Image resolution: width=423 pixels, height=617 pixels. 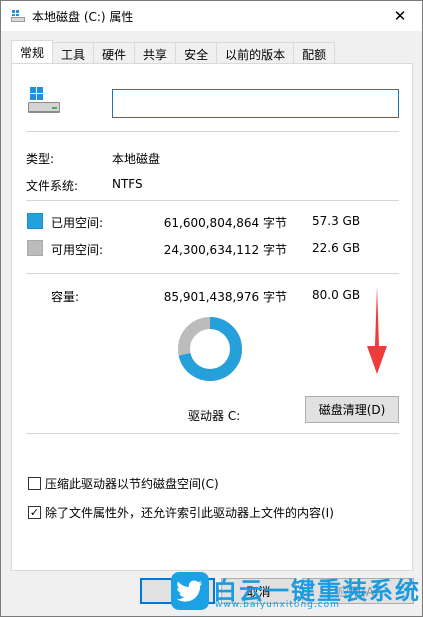 I want to click on drive-large-icon, so click(x=44, y=100).